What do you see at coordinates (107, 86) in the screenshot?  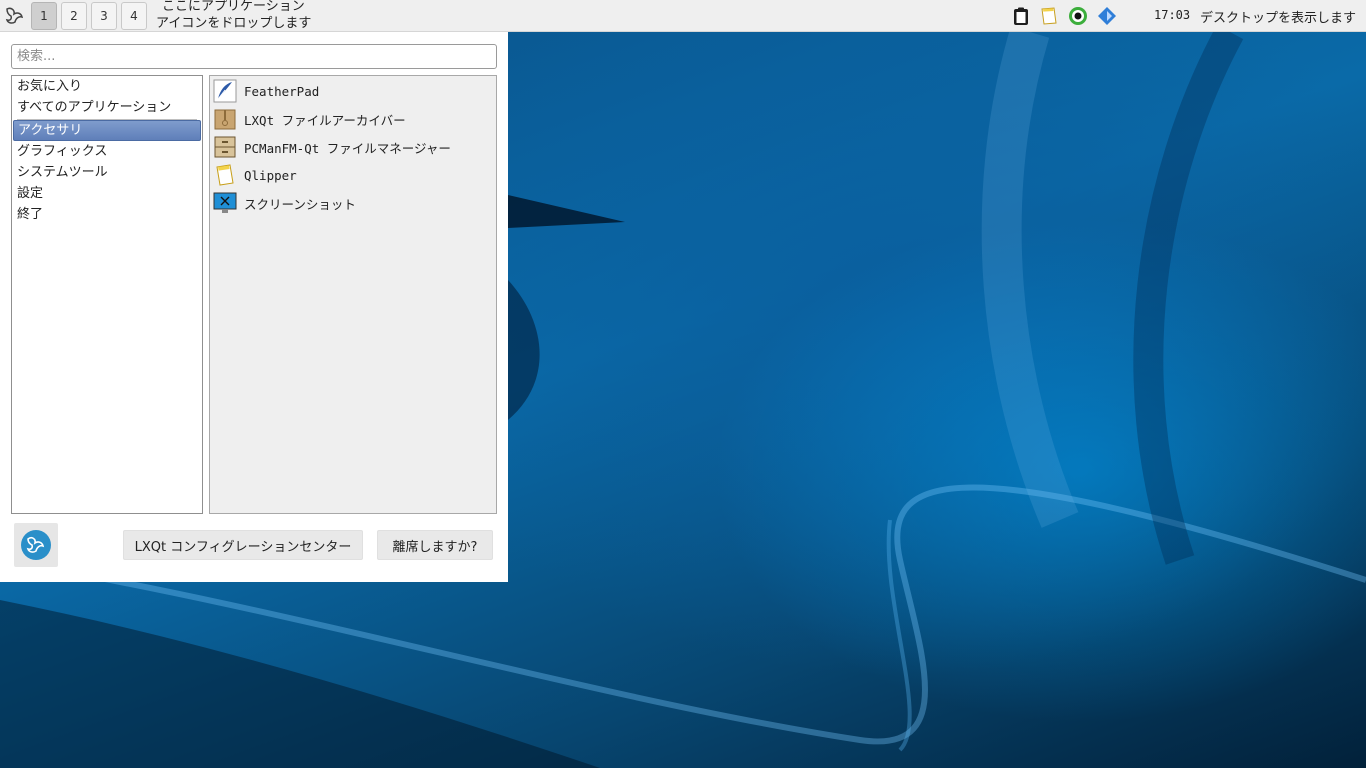 I see `category-favorites: お気に入り` at bounding box center [107, 86].